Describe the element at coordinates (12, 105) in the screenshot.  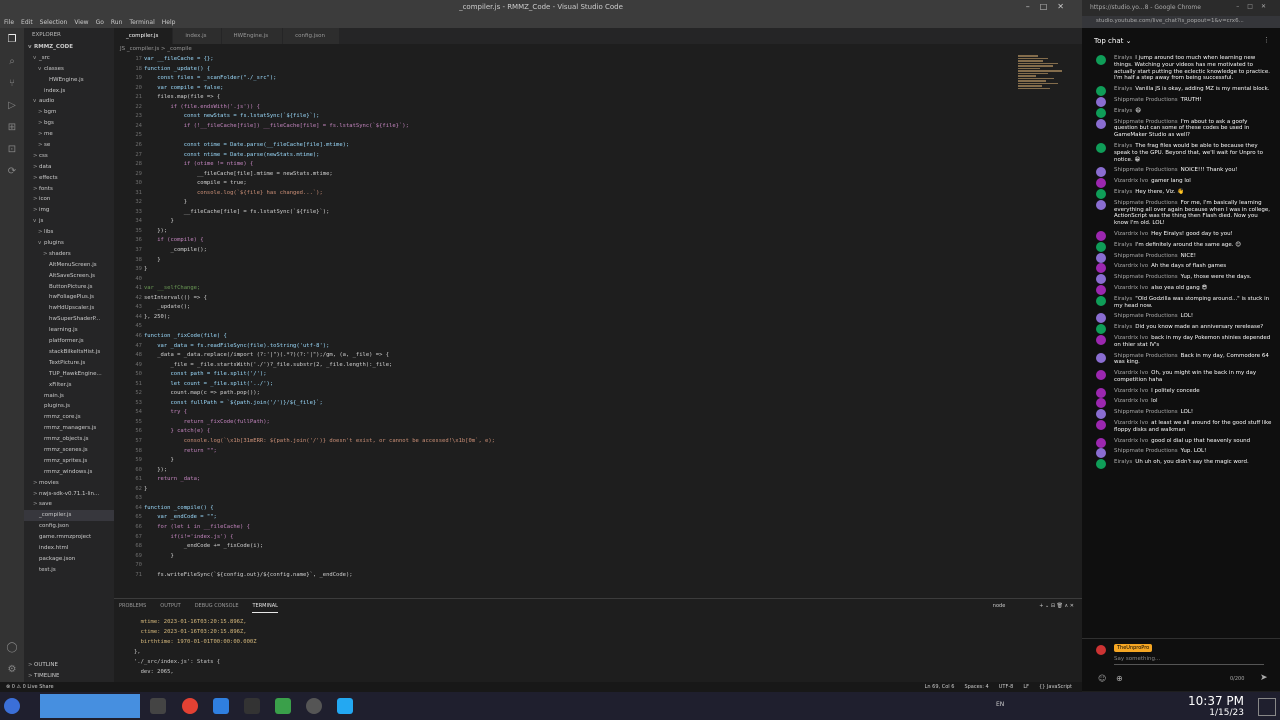
I see `run-debug-icon: ▷` at that location.